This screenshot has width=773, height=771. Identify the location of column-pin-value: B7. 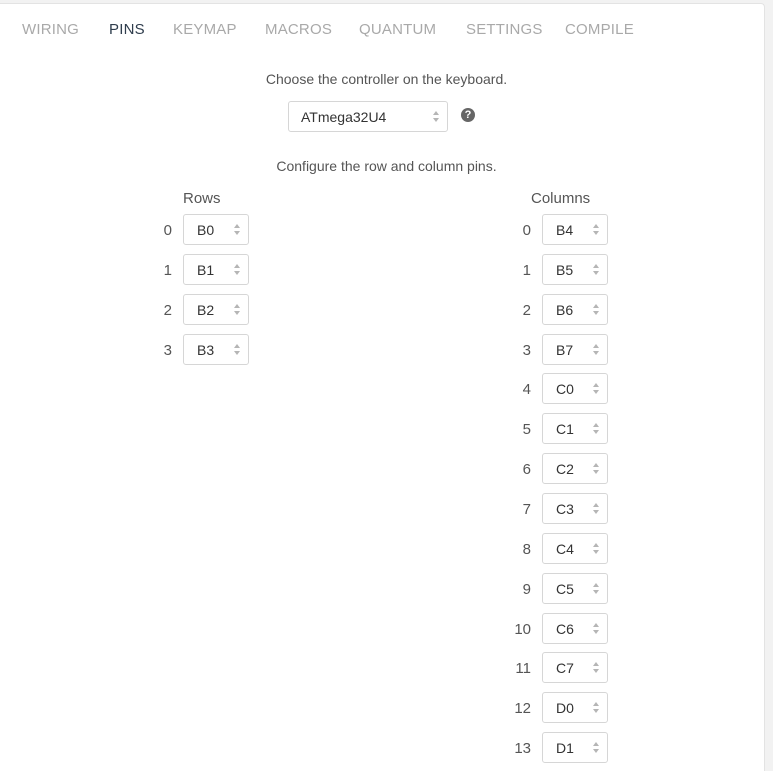
(565, 350).